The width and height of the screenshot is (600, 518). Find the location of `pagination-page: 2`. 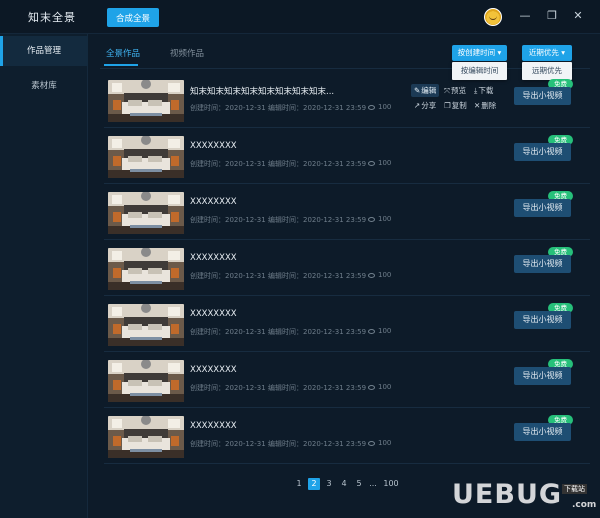

pagination-page: 2 is located at coordinates (314, 484).